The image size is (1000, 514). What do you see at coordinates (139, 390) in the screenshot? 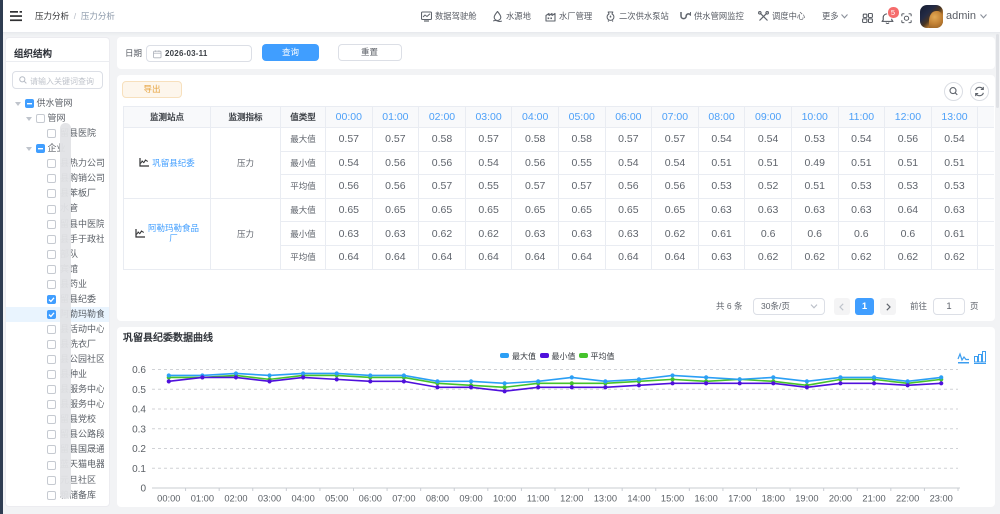
I see `svg-text: 0.5` at bounding box center [139, 390].